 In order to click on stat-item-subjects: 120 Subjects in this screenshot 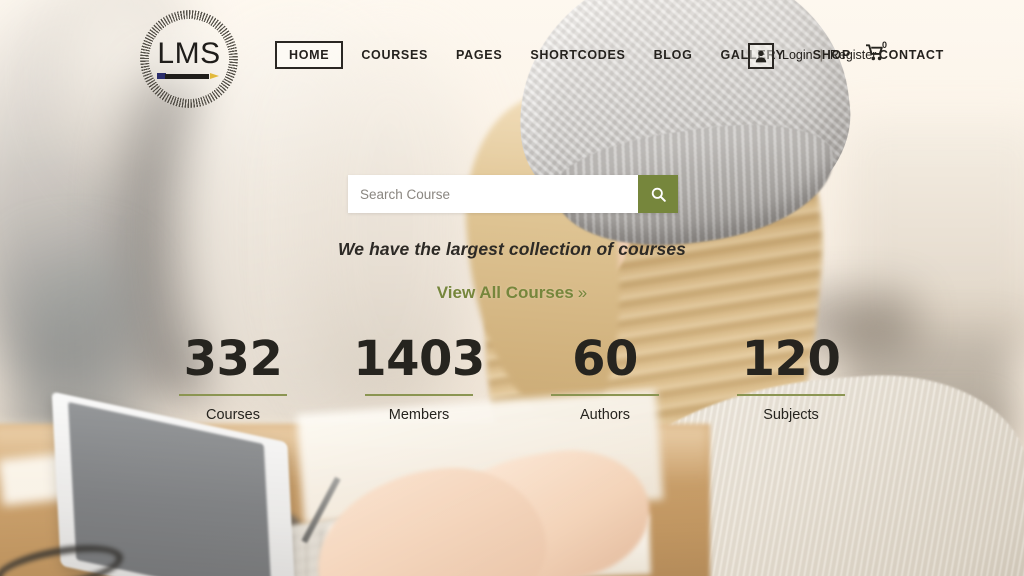, I will do `click(791, 377)`.